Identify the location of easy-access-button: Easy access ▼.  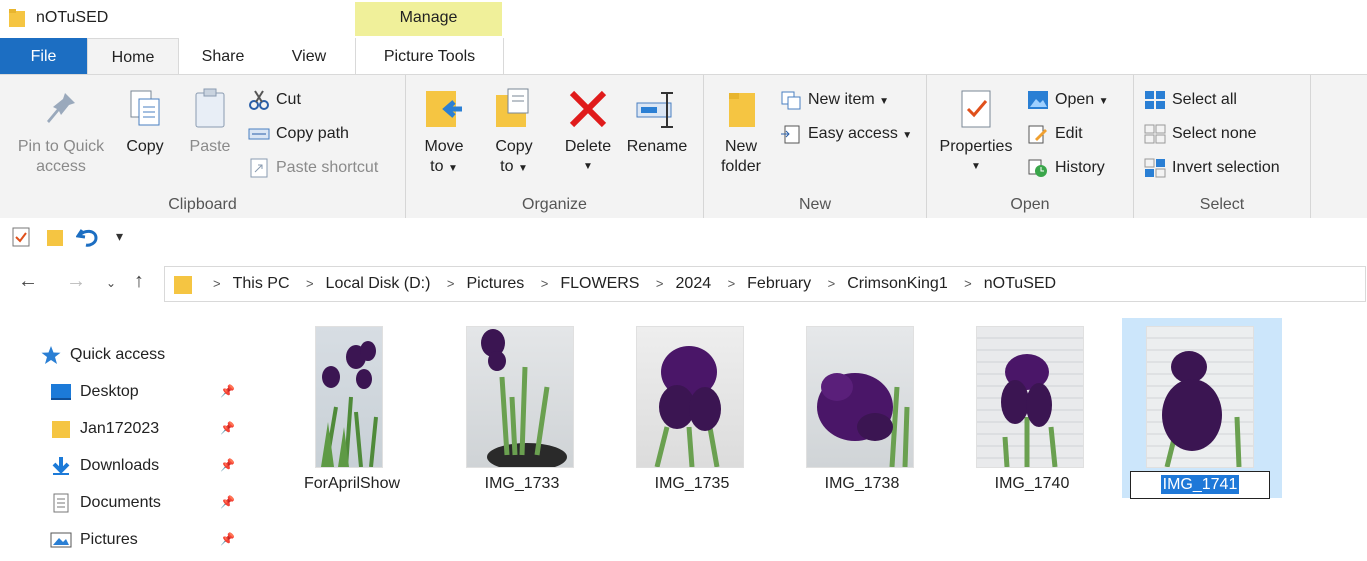
(846, 134).